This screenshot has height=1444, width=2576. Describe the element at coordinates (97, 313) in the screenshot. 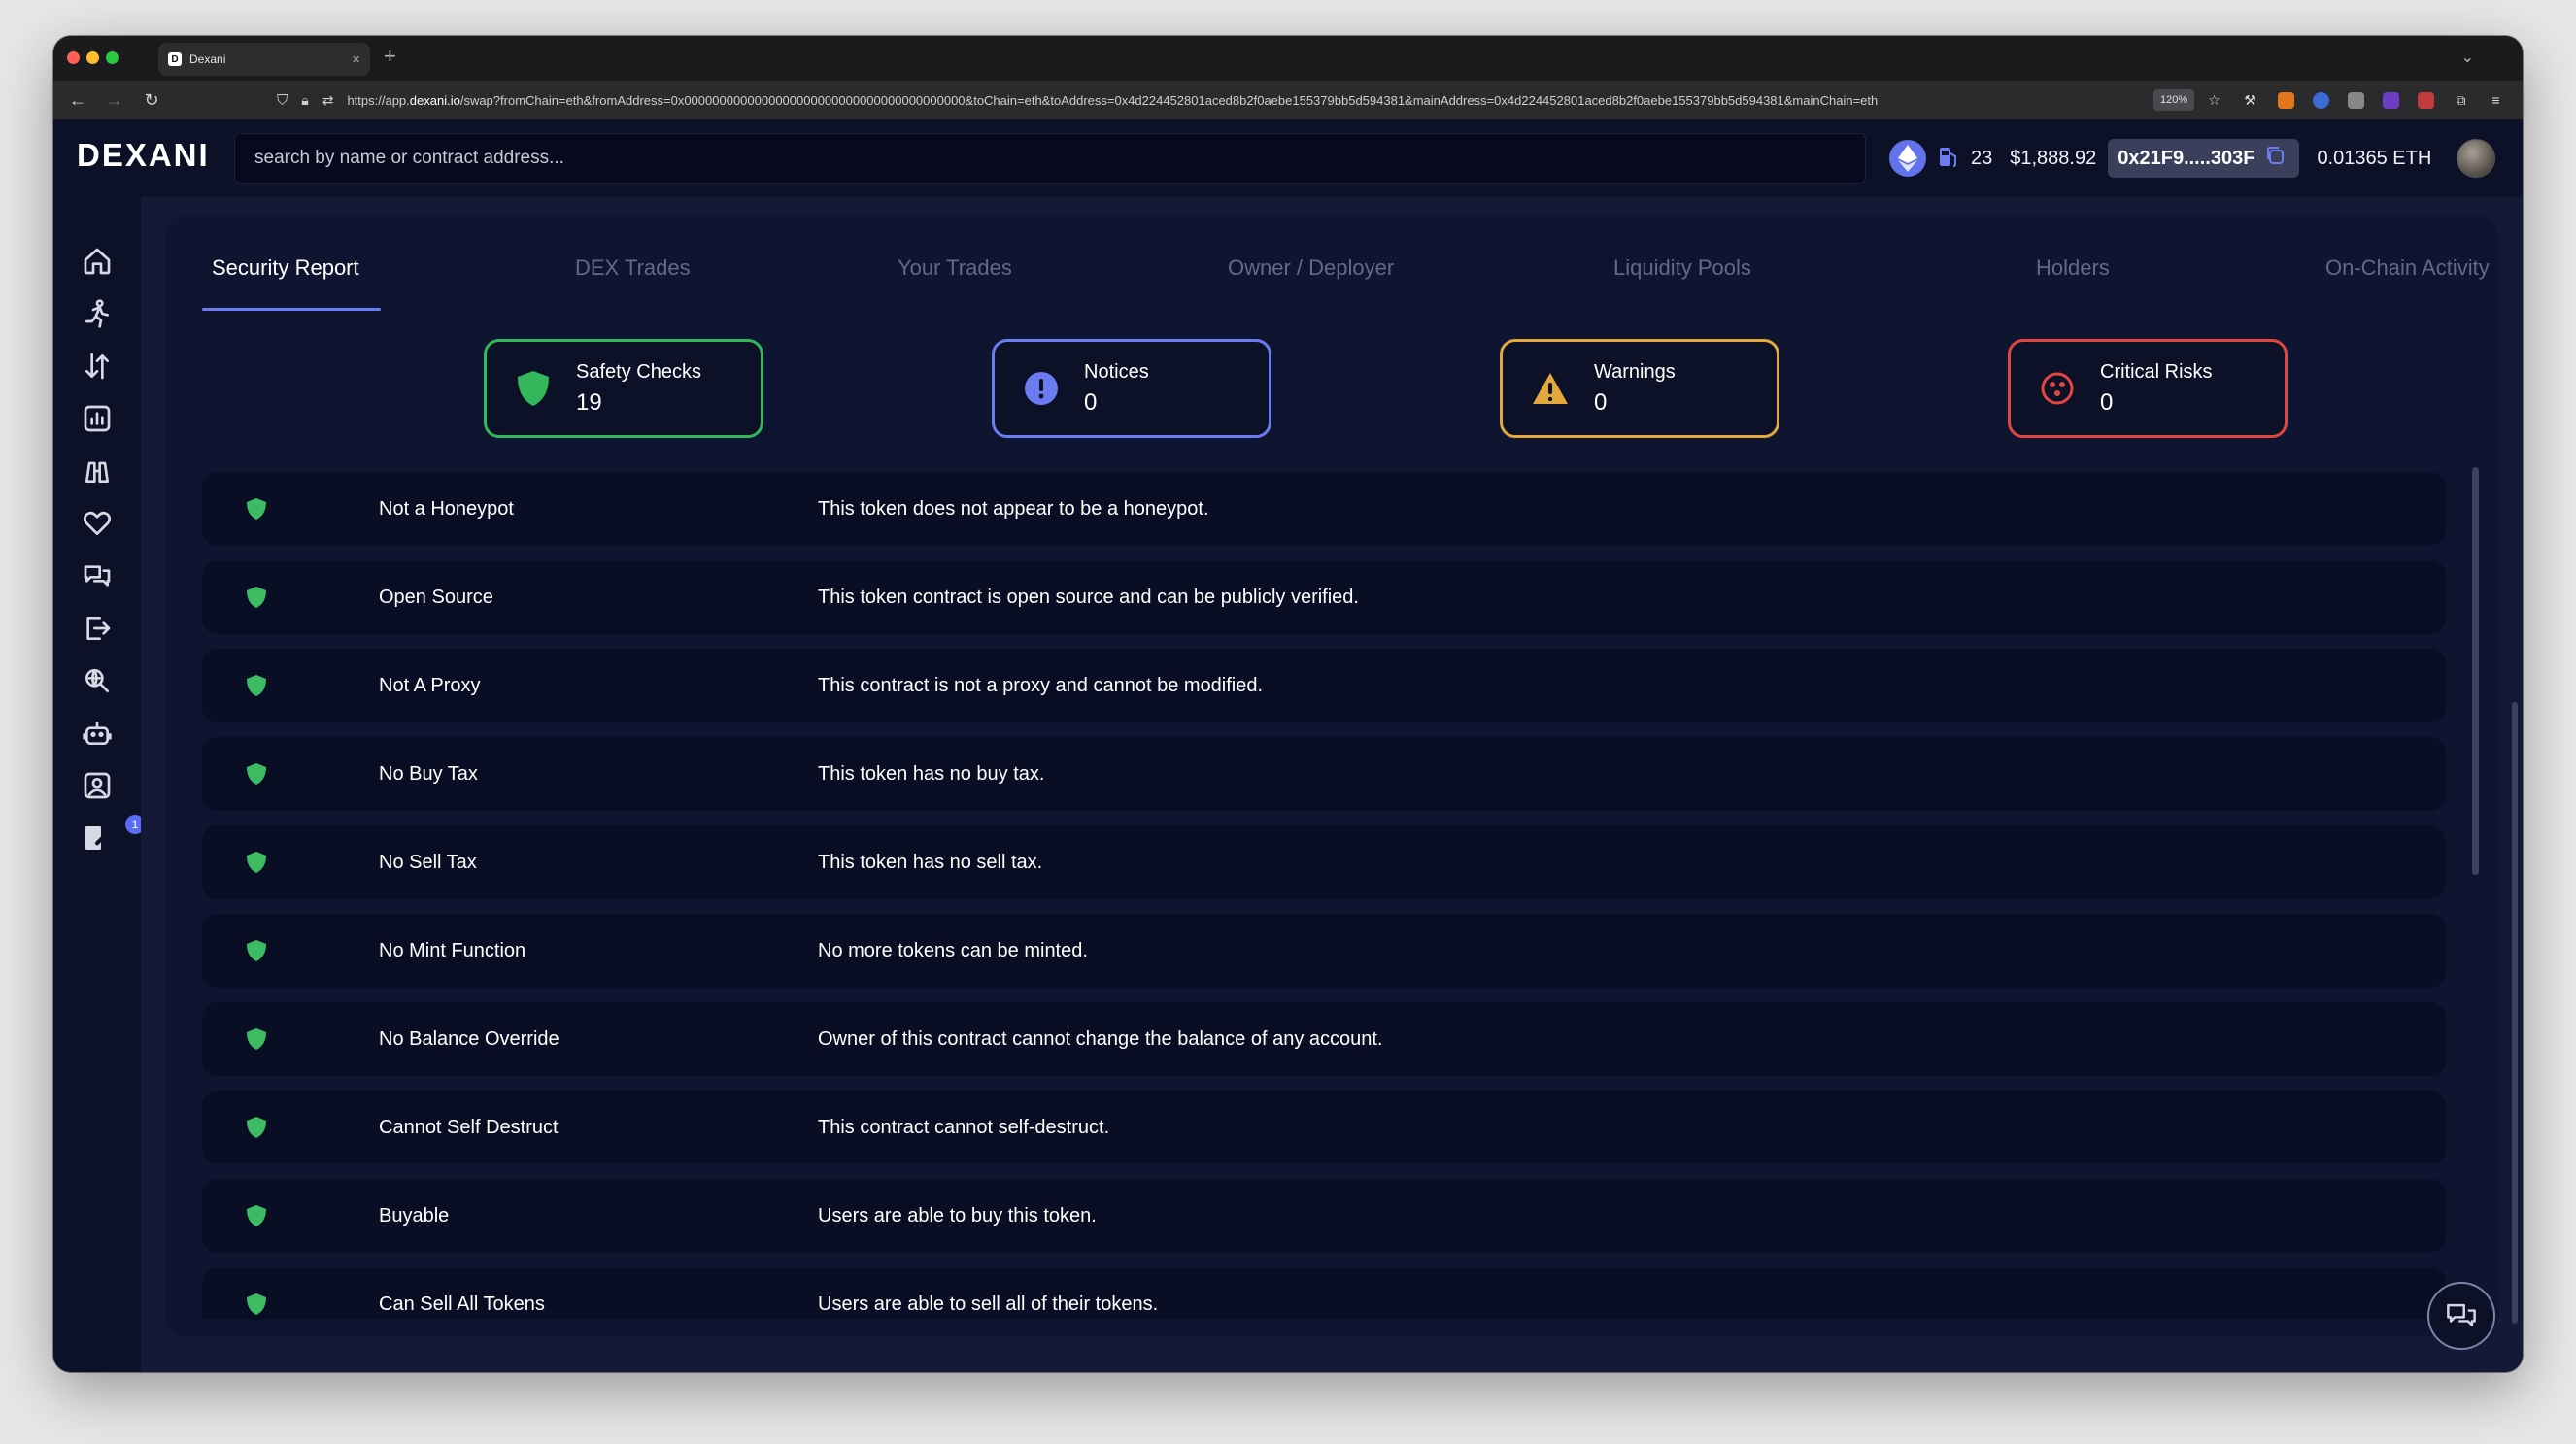

I see `runner-icon` at that location.